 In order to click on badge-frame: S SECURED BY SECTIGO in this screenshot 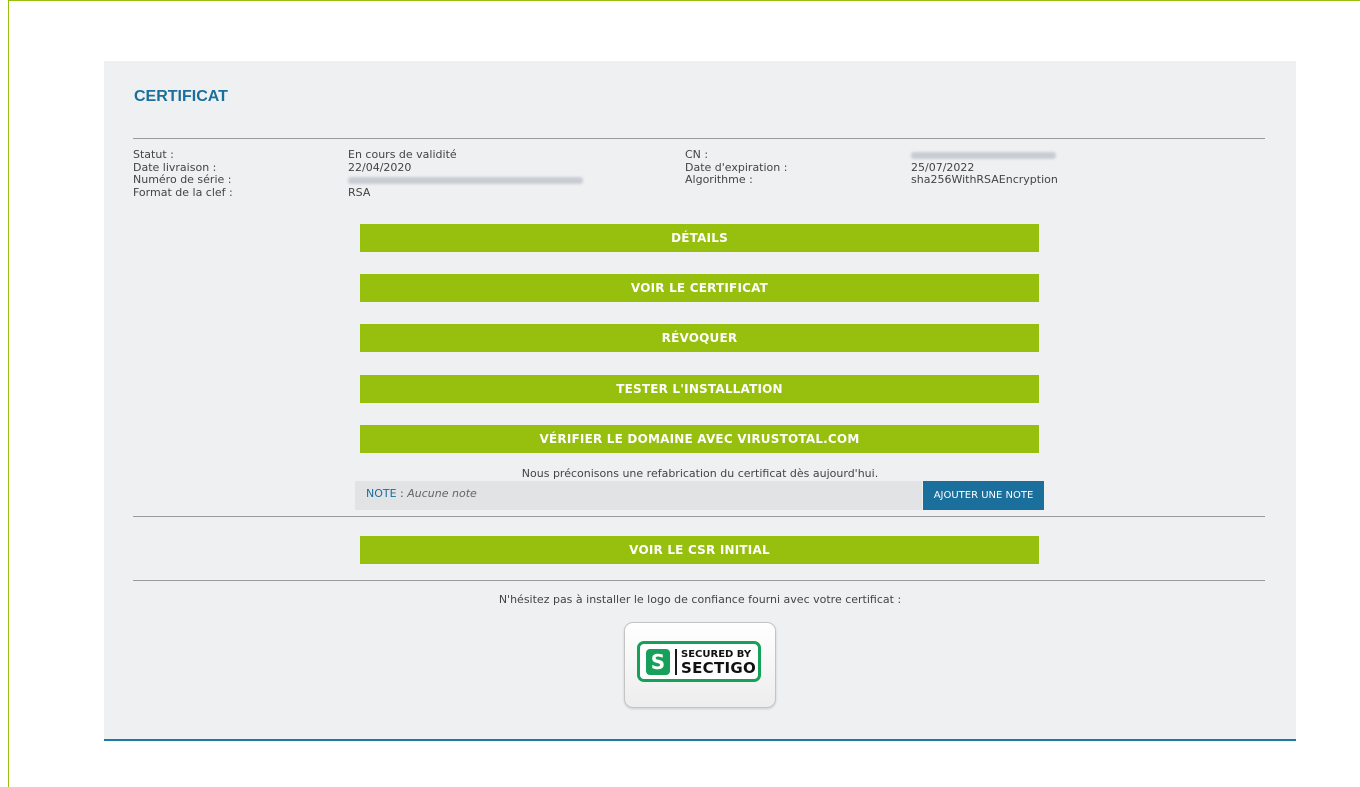, I will do `click(699, 661)`.